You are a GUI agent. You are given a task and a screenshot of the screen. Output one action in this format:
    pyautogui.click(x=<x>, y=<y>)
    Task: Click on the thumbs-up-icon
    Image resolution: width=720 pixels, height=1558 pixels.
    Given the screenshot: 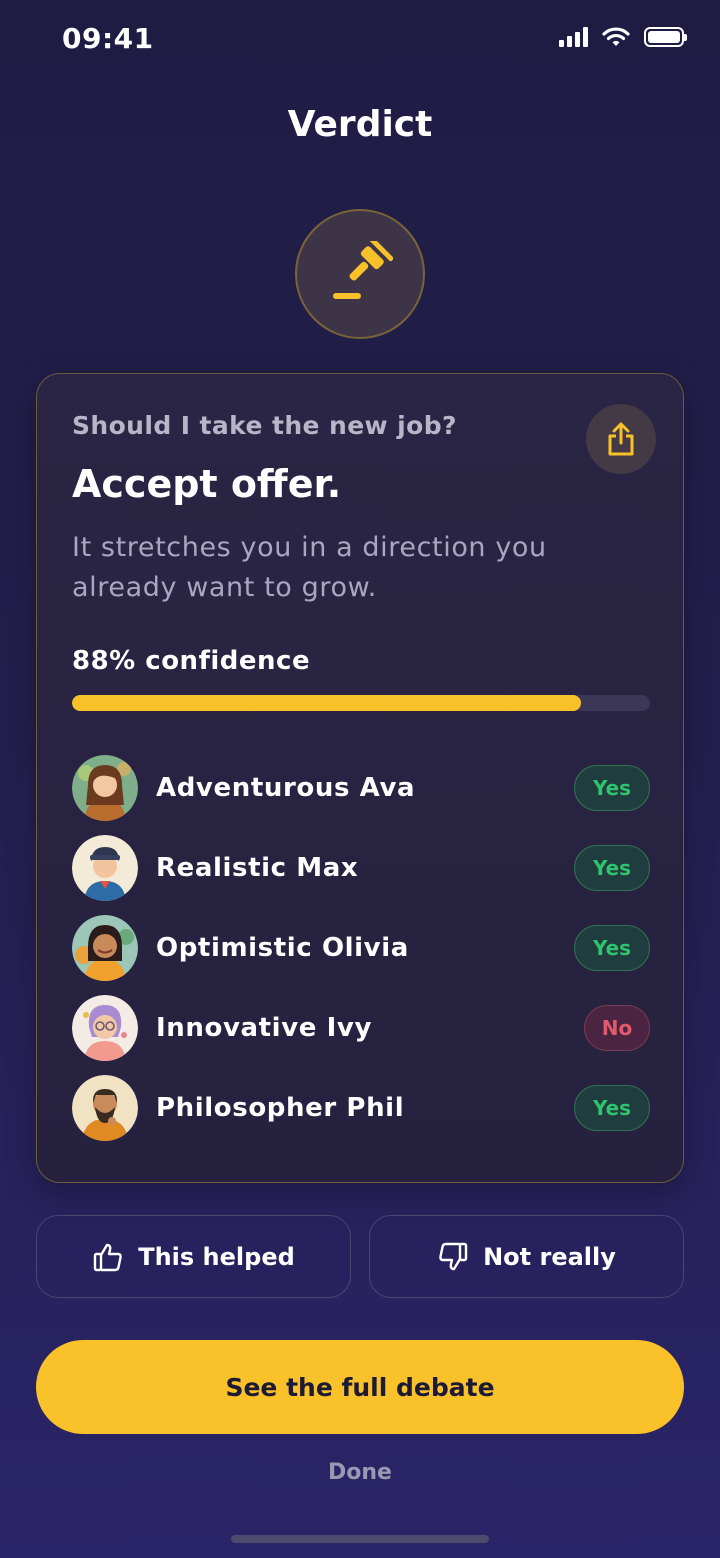 What is the action you would take?
    pyautogui.click(x=108, y=1257)
    